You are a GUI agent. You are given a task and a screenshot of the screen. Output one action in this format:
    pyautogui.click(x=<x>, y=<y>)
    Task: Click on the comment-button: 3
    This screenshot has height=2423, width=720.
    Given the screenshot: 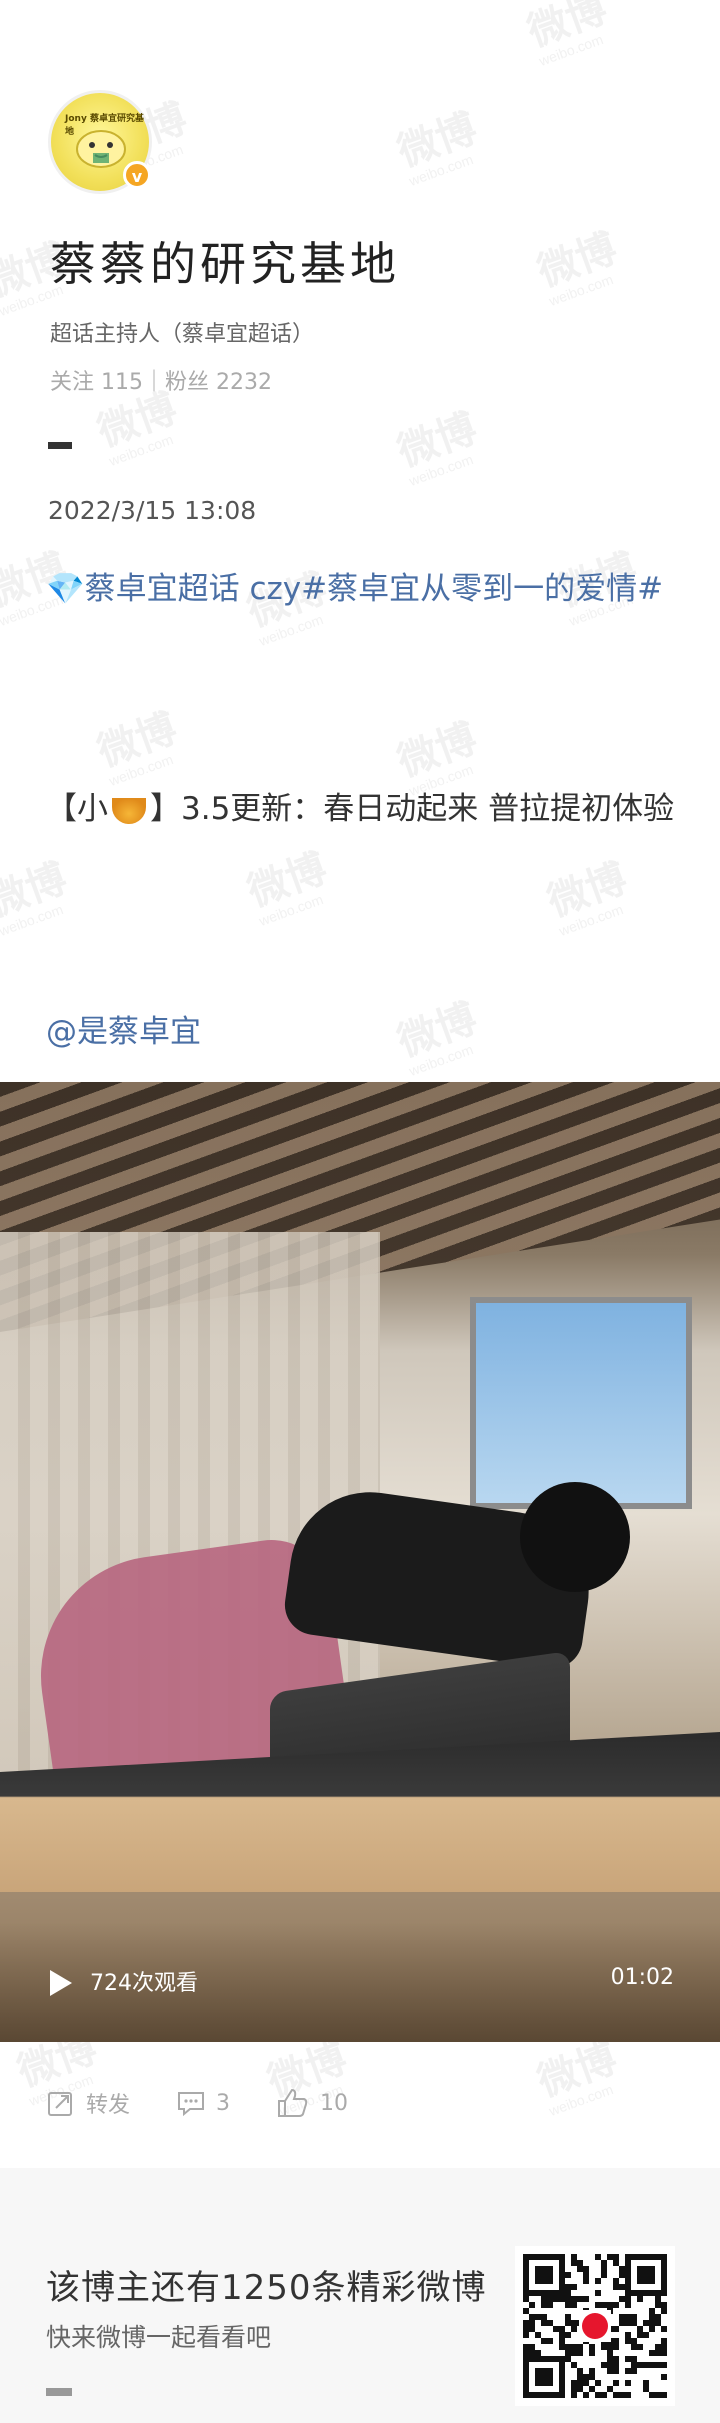 What is the action you would take?
    pyautogui.click(x=203, y=2103)
    